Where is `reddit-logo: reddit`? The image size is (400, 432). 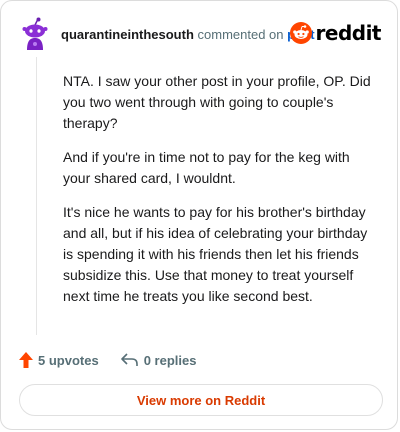 reddit-logo: reddit is located at coordinates (335, 33).